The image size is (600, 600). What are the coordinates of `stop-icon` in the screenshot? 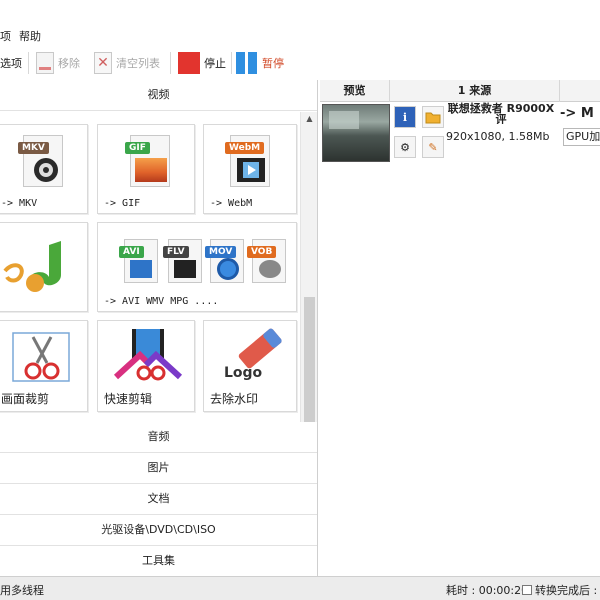 It's located at (189, 63).